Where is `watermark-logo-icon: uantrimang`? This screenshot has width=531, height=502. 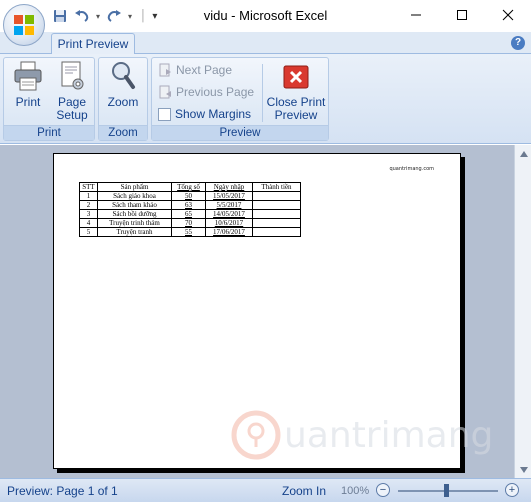
watermark-logo-icon: uantrimang is located at coordinates (362, 435).